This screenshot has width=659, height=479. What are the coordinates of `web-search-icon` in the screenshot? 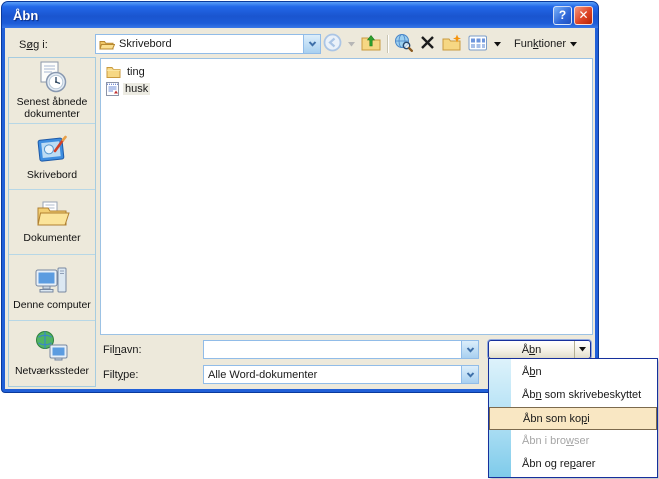 It's located at (404, 43).